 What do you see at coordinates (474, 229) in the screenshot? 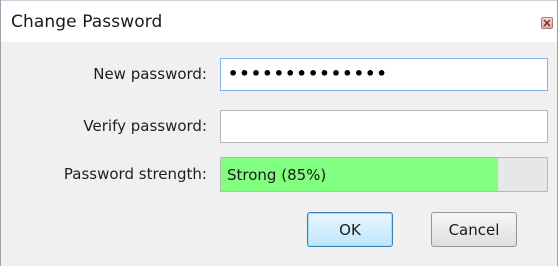
I see `cancel-button: Cancel` at bounding box center [474, 229].